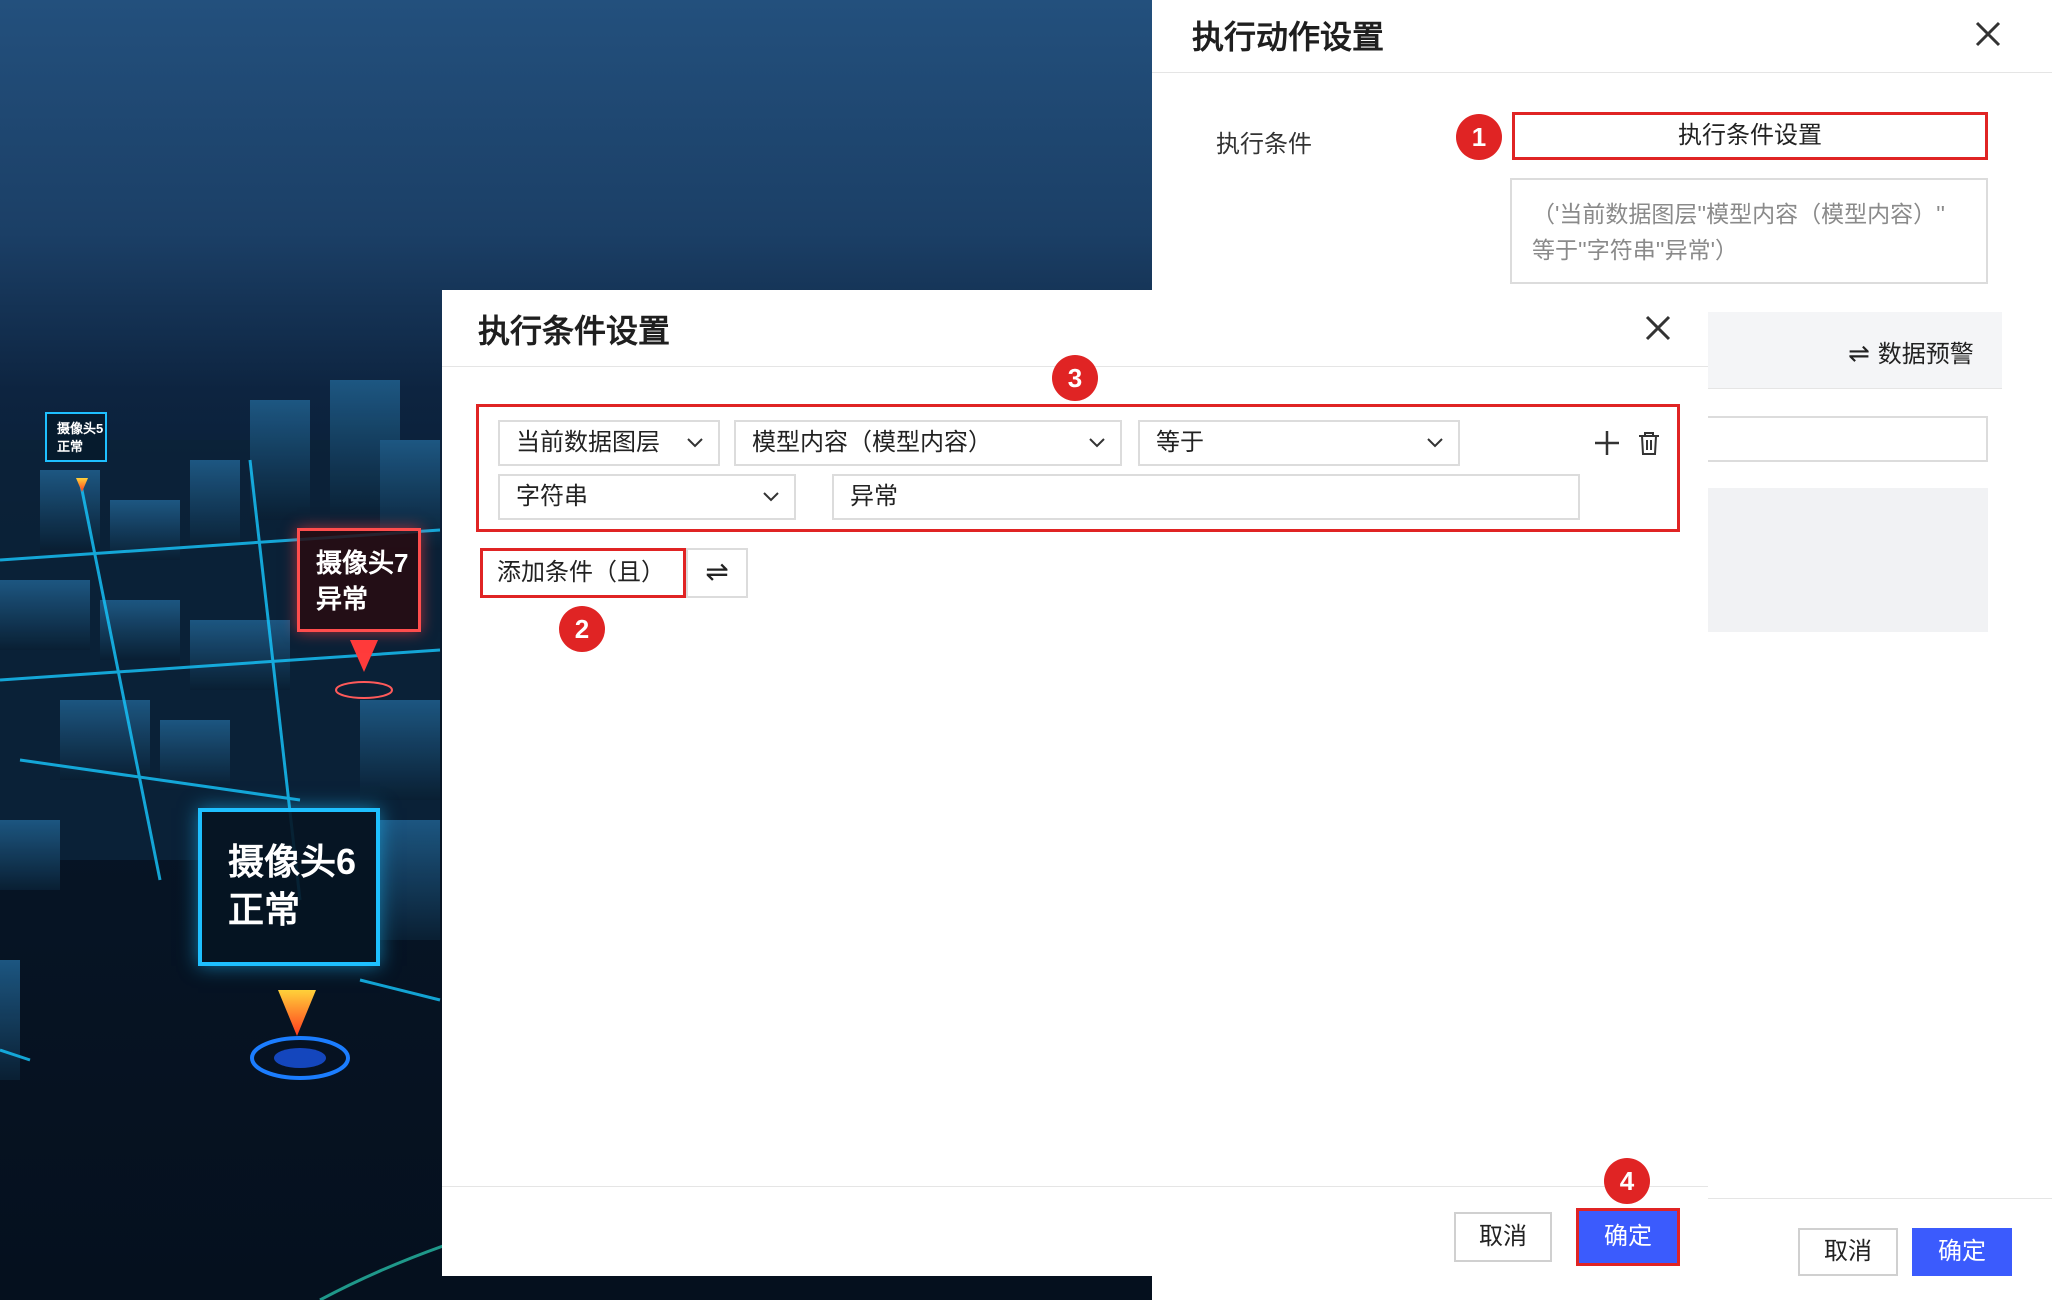 The width and height of the screenshot is (2052, 1300). What do you see at coordinates (1075, 378) in the screenshot?
I see `step-badge-3: 3` at bounding box center [1075, 378].